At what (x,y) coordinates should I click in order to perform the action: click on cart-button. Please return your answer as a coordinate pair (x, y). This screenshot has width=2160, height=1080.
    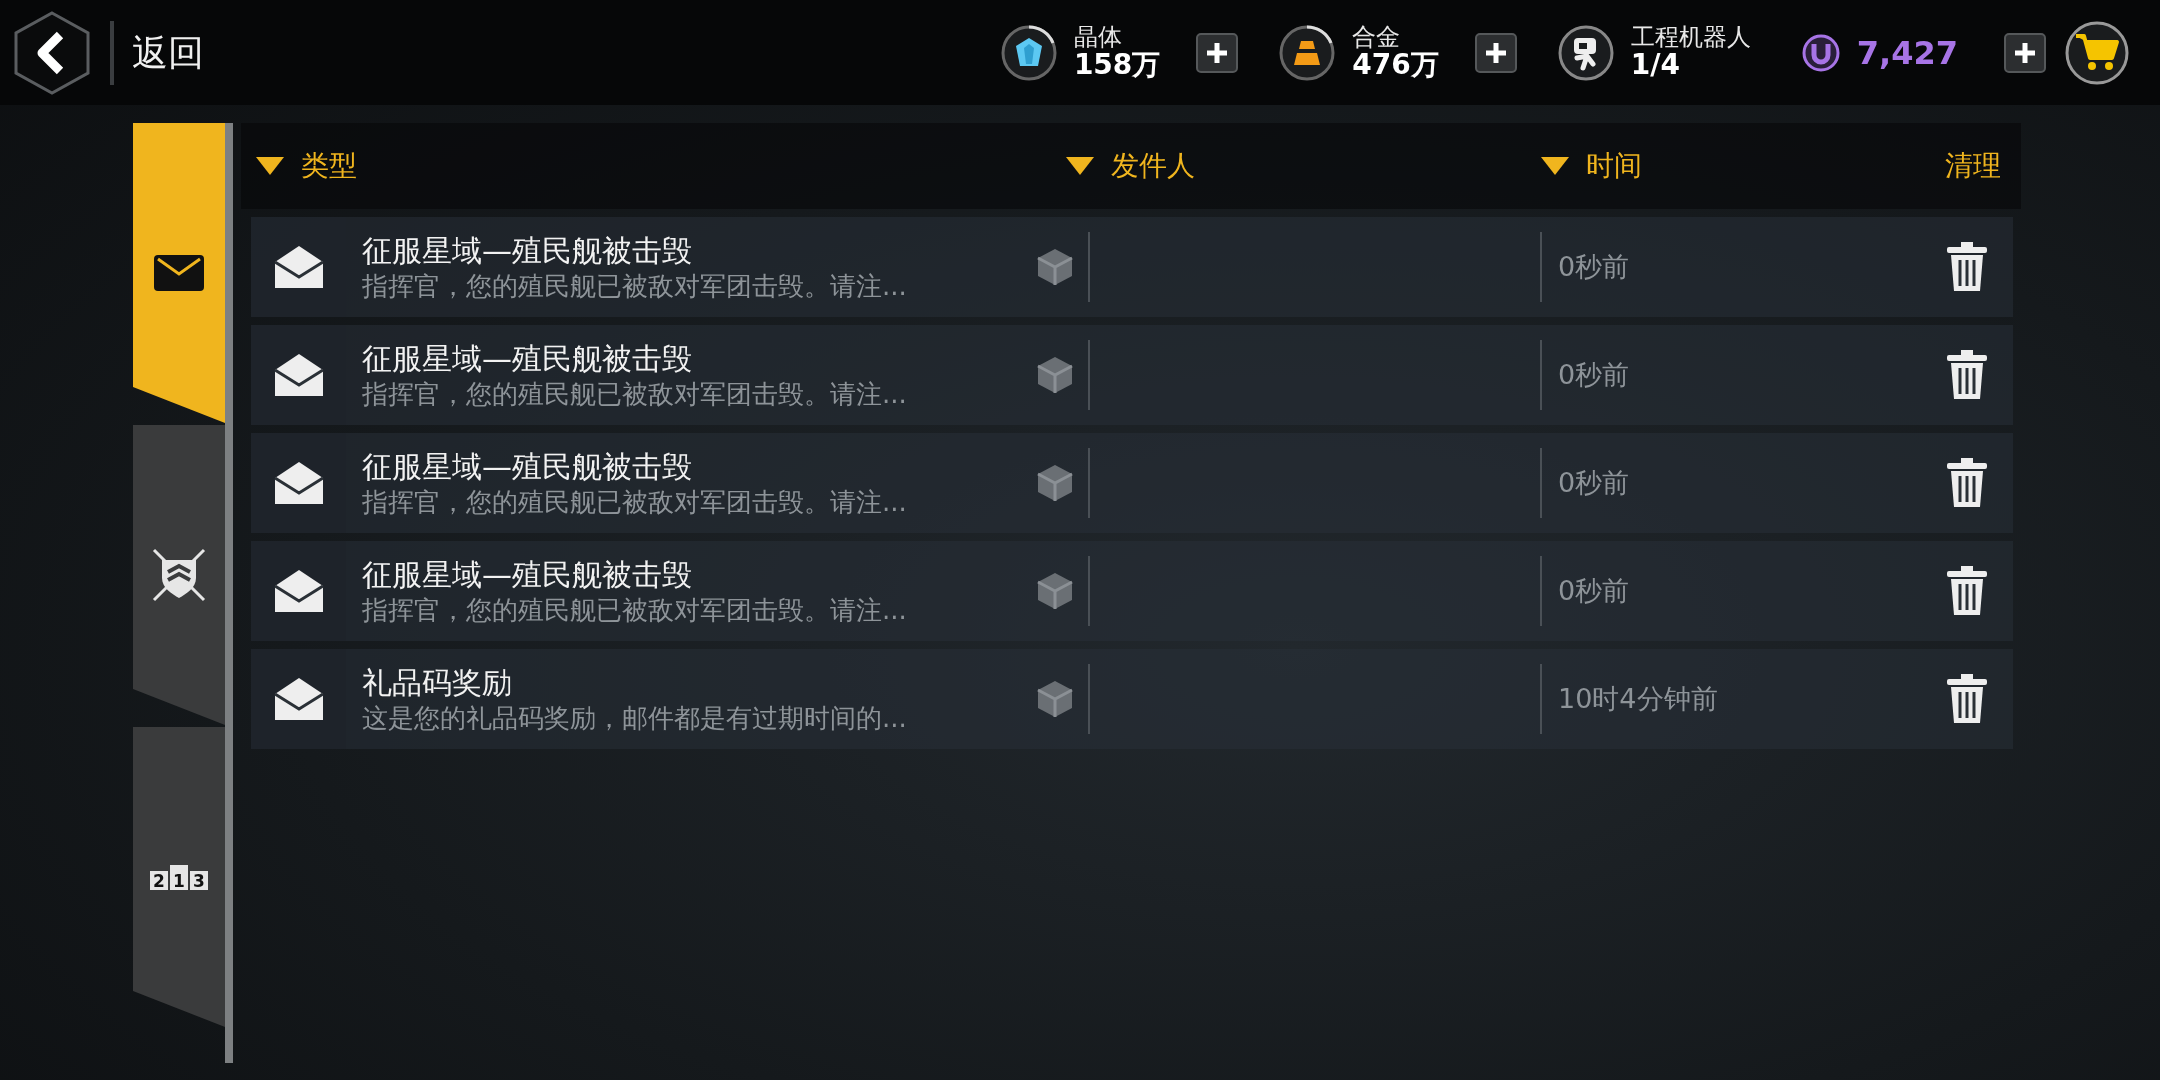
    Looking at the image, I should click on (2097, 52).